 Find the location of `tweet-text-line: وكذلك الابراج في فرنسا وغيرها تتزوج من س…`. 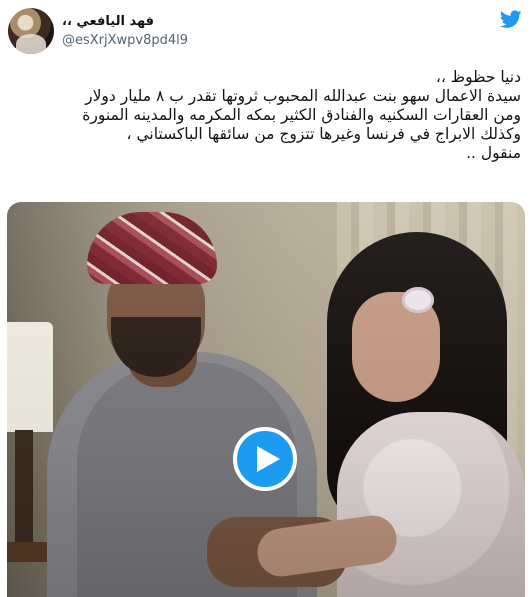

tweet-text-line: وكذلك الابراج في فرنسا وغيرها تتزوج من س… is located at coordinates (323, 134).